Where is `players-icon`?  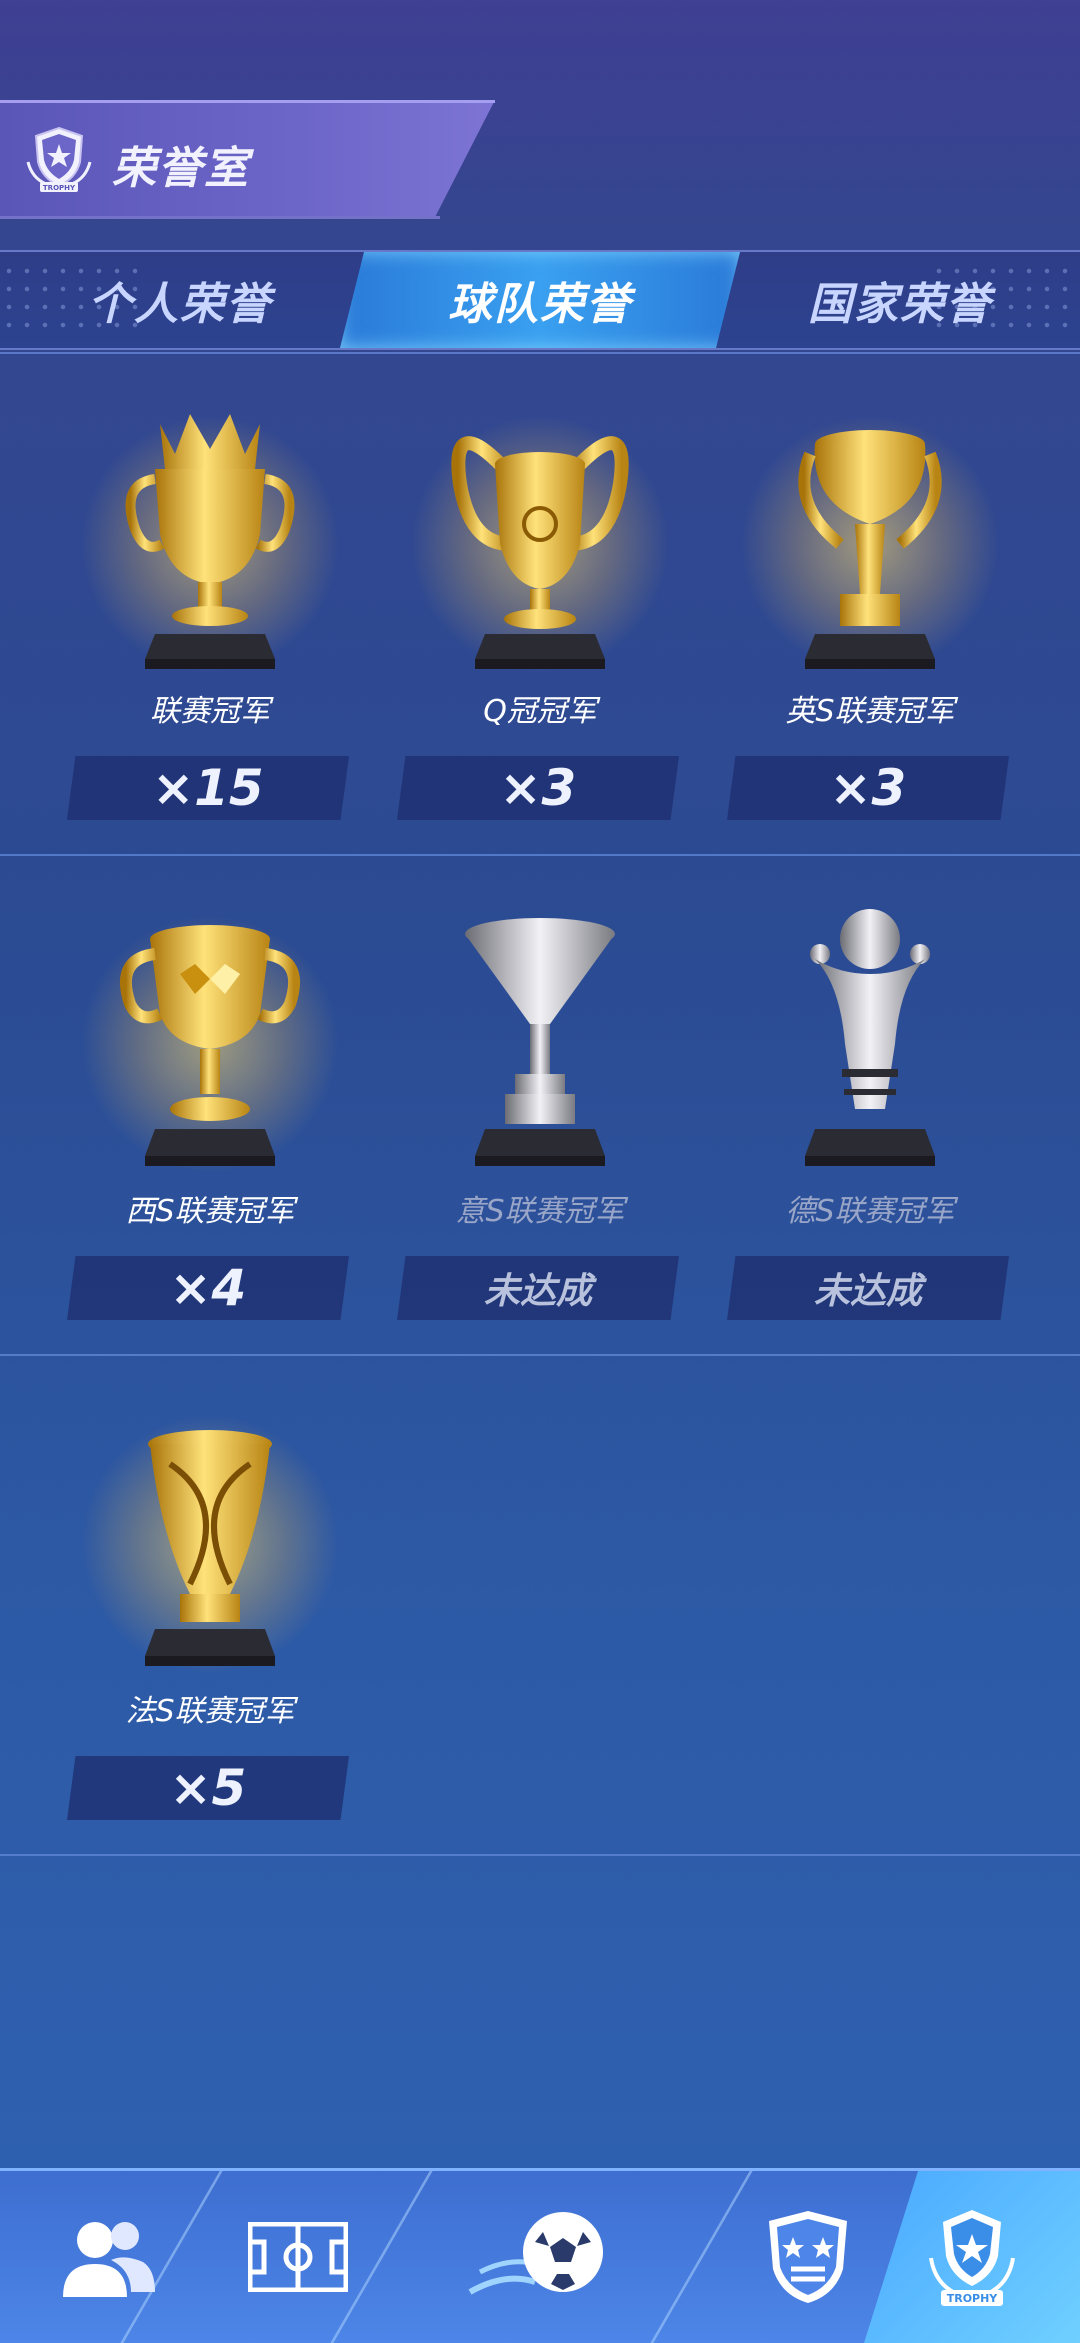
players-icon is located at coordinates (109, 2259).